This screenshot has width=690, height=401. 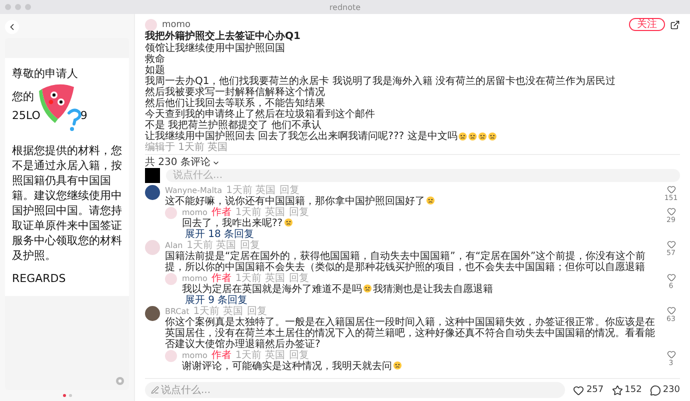 What do you see at coordinates (287, 366) in the screenshot?
I see `comment-text: 谢谢评论，可能确实是这种情况，我明天就去问` at bounding box center [287, 366].